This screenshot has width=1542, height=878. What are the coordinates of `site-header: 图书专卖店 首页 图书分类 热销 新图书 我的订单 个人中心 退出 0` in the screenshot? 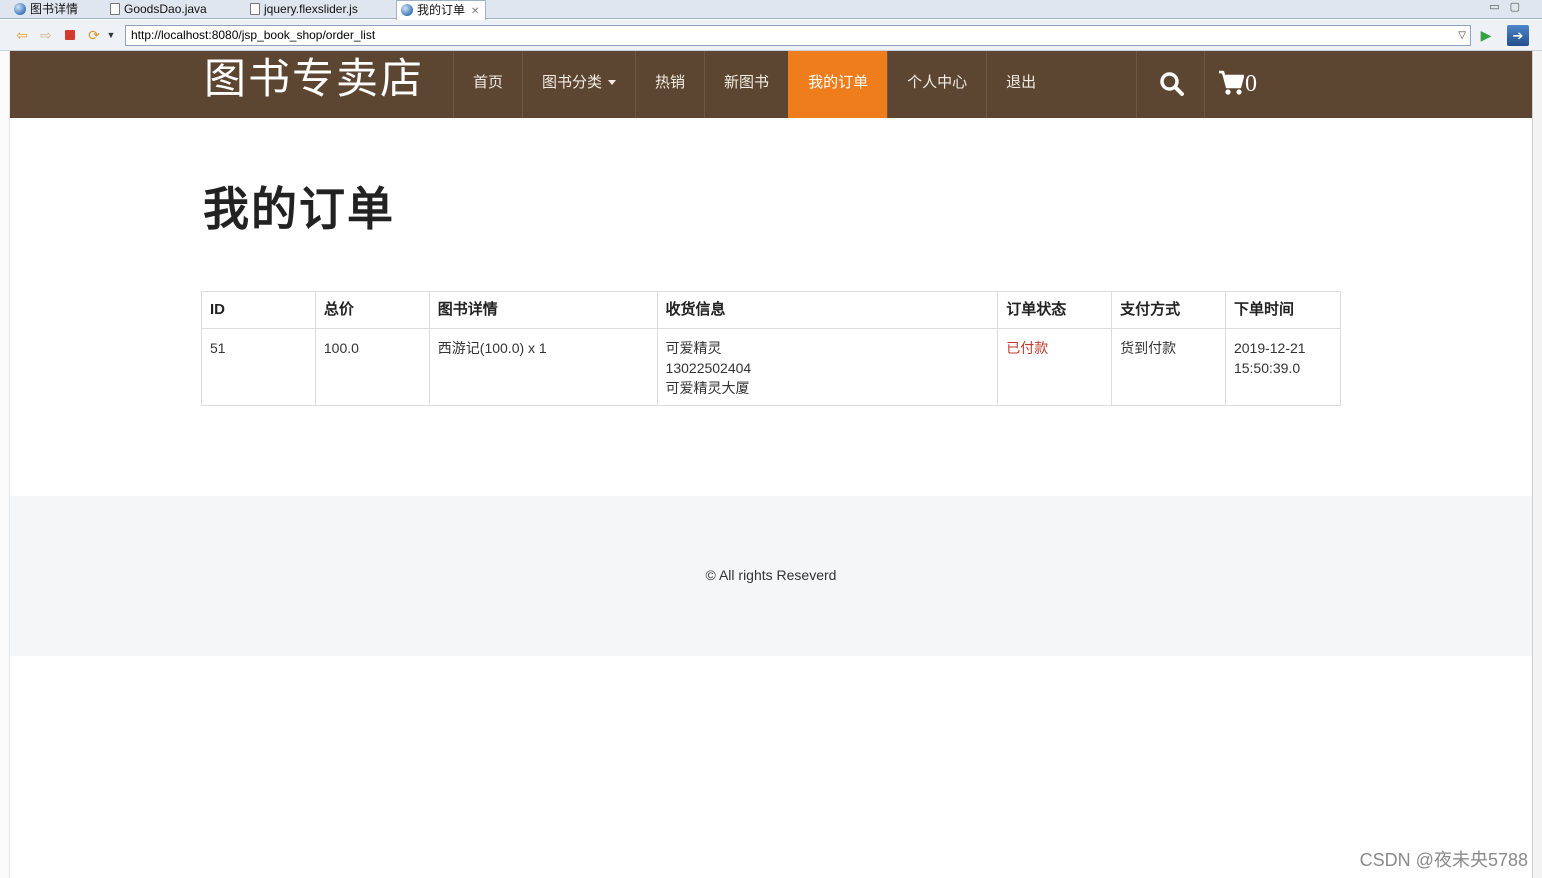 It's located at (771, 84).